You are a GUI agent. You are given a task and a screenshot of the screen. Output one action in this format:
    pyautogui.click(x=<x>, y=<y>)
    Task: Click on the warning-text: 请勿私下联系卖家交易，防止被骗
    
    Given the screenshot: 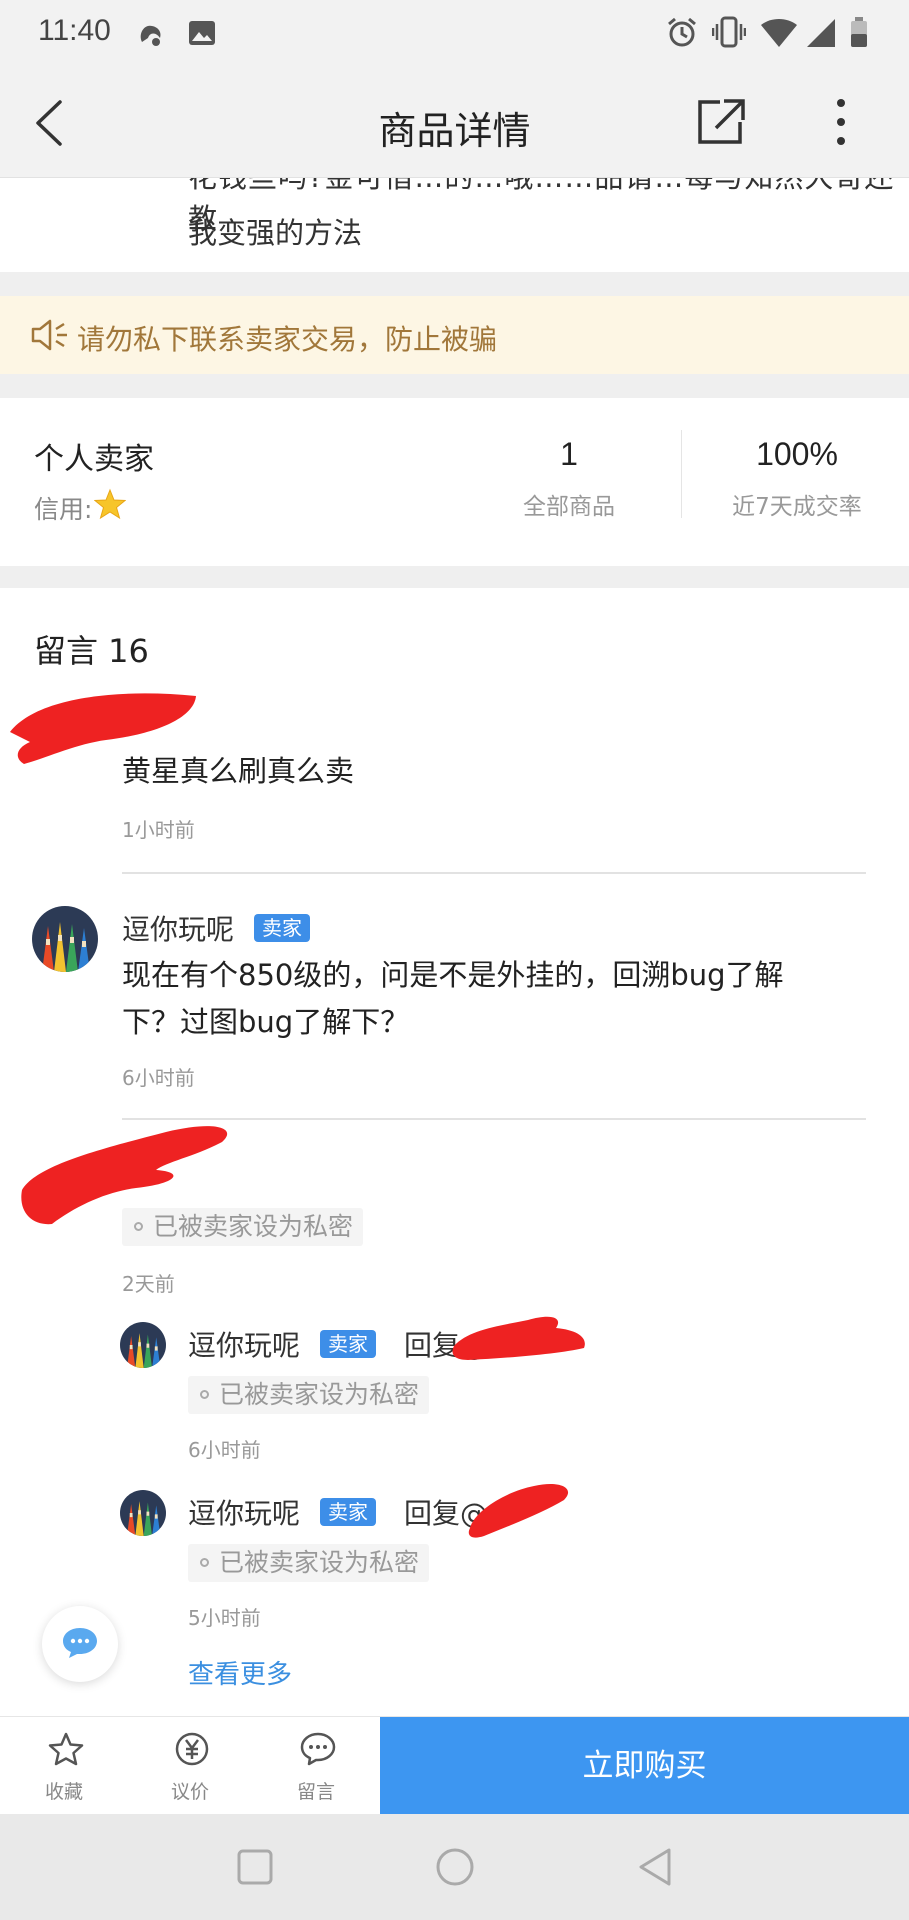 What is the action you would take?
    pyautogui.click(x=287, y=339)
    